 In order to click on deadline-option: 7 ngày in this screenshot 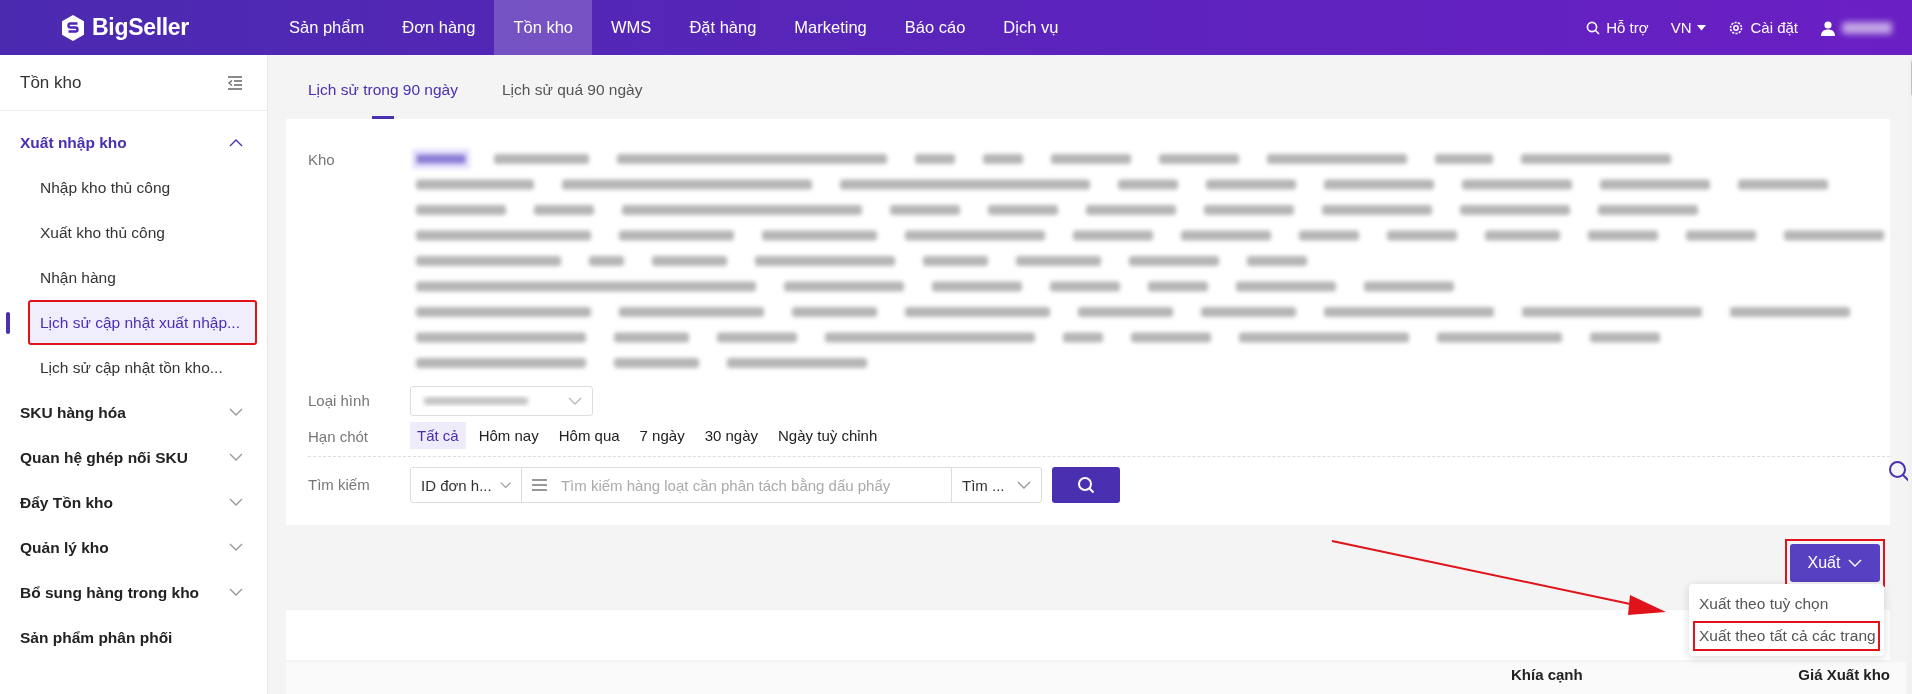, I will do `click(662, 435)`.